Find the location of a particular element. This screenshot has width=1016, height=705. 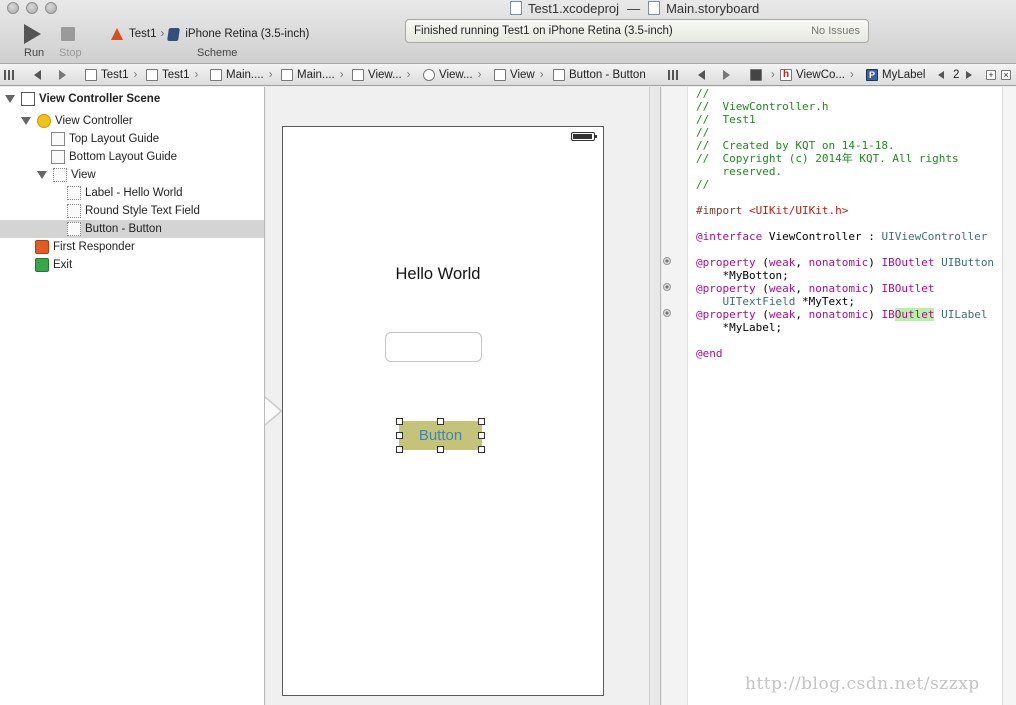

text-field-icon is located at coordinates (74, 211).